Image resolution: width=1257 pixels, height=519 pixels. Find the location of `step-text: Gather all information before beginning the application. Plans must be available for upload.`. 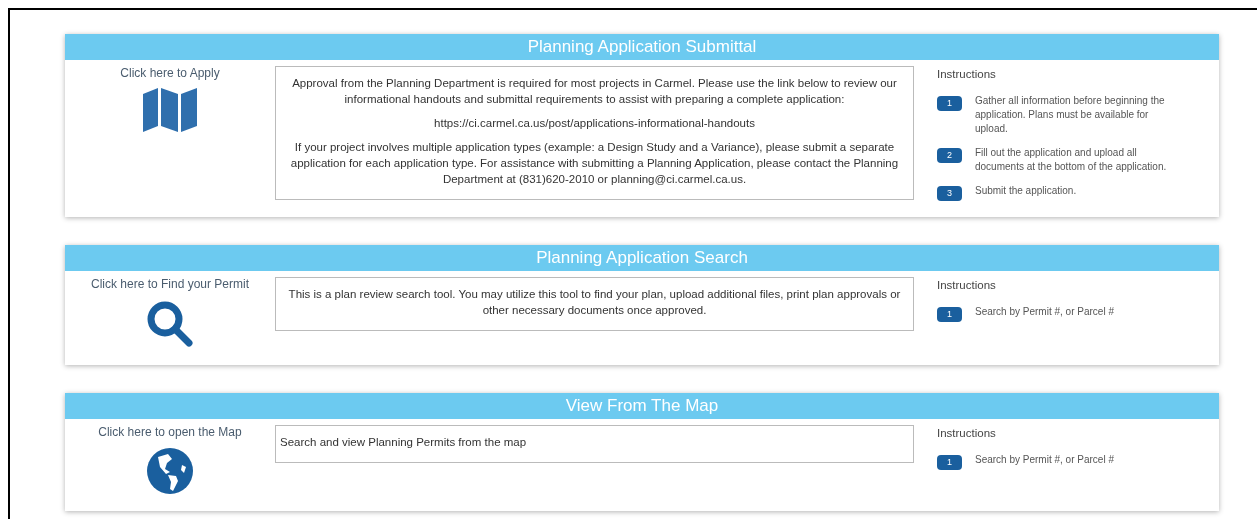

step-text: Gather all information before beginning the application. Plans must be available for upload. is located at coordinates (1070, 115).